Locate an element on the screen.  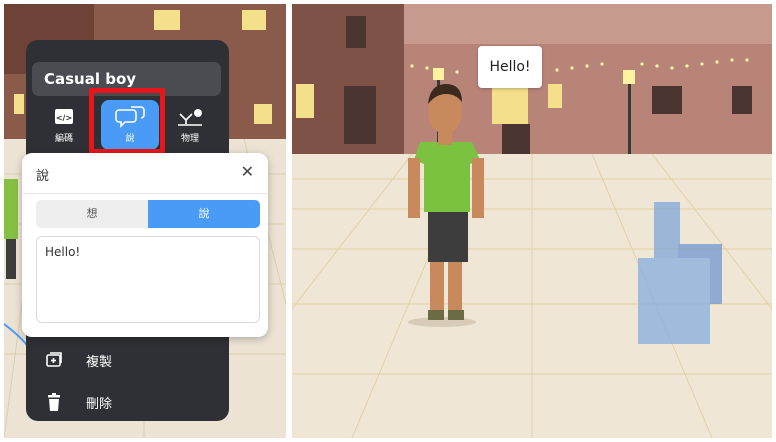
duplicate-menu-item: 複製 is located at coordinates (128, 360).